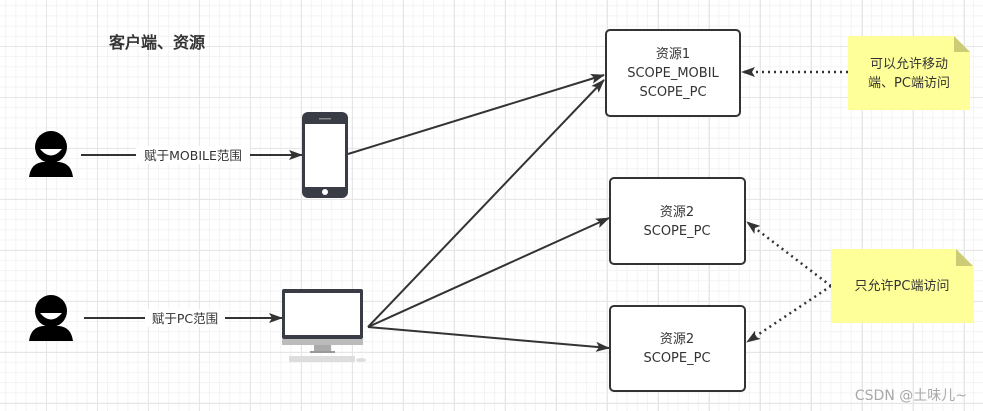  What do you see at coordinates (911, 396) in the screenshot?
I see `watermark: CSDN @土味儿~` at bounding box center [911, 396].